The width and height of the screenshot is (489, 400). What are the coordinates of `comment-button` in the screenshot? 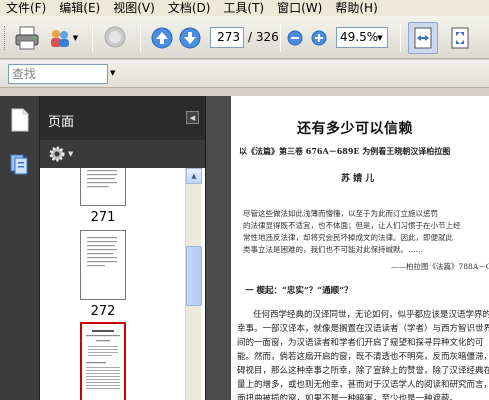 It's located at (115, 38).